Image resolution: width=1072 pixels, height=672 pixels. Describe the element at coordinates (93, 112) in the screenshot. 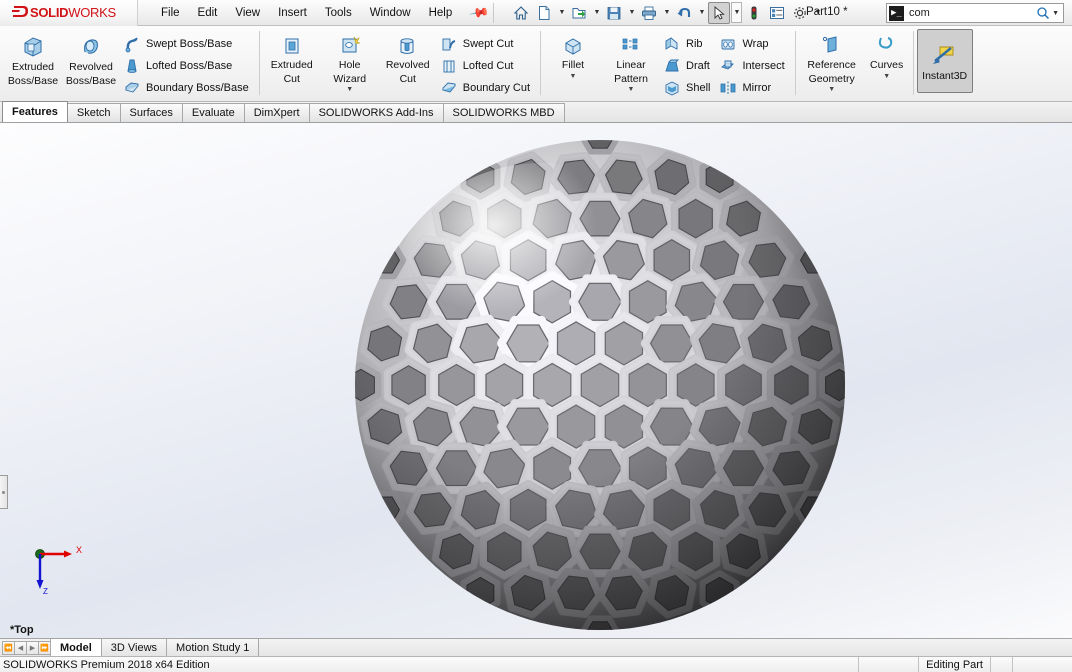

I see `tab-sketch: Sketch` at that location.